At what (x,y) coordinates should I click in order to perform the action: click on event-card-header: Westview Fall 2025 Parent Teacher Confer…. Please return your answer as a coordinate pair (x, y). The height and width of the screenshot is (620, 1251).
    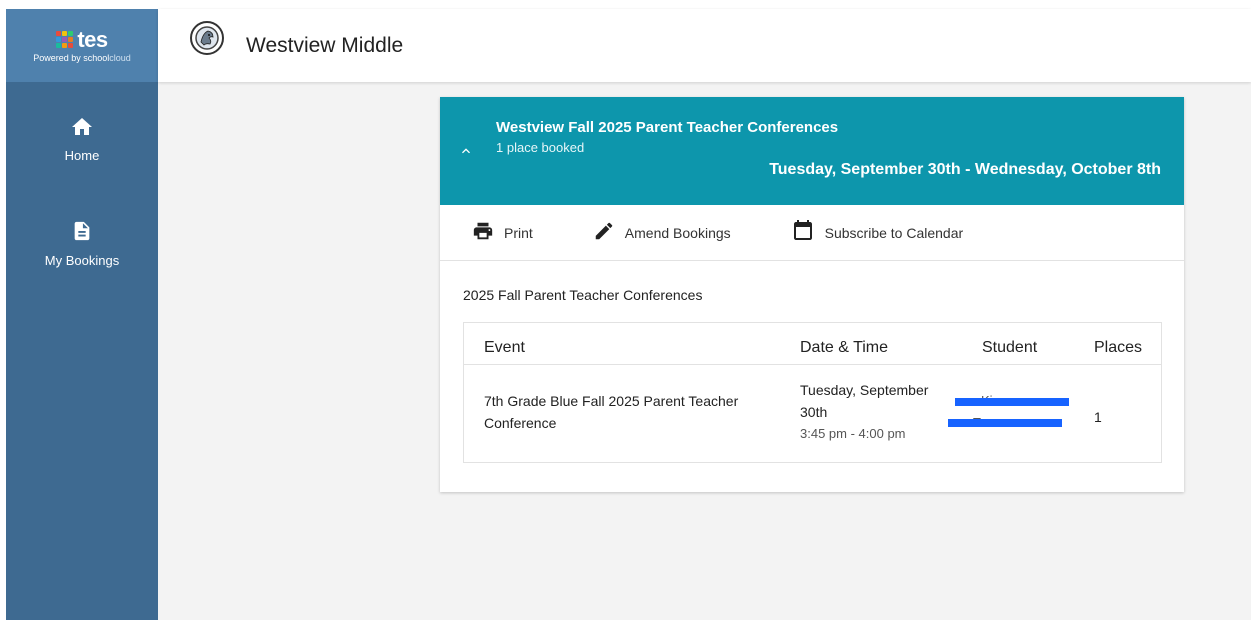
    Looking at the image, I should click on (812, 151).